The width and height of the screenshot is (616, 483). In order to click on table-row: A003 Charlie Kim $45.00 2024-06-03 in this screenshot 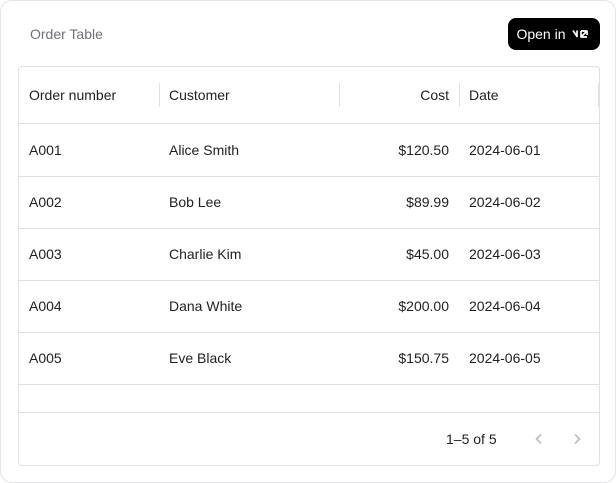, I will do `click(309, 254)`.